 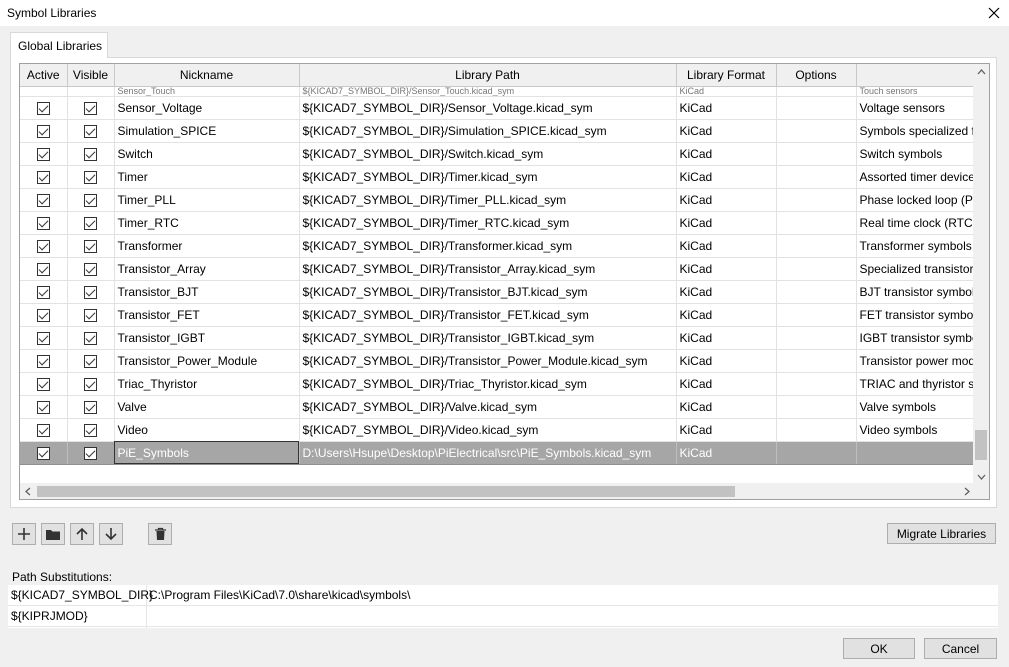 What do you see at coordinates (24, 534) in the screenshot?
I see `add-library-button` at bounding box center [24, 534].